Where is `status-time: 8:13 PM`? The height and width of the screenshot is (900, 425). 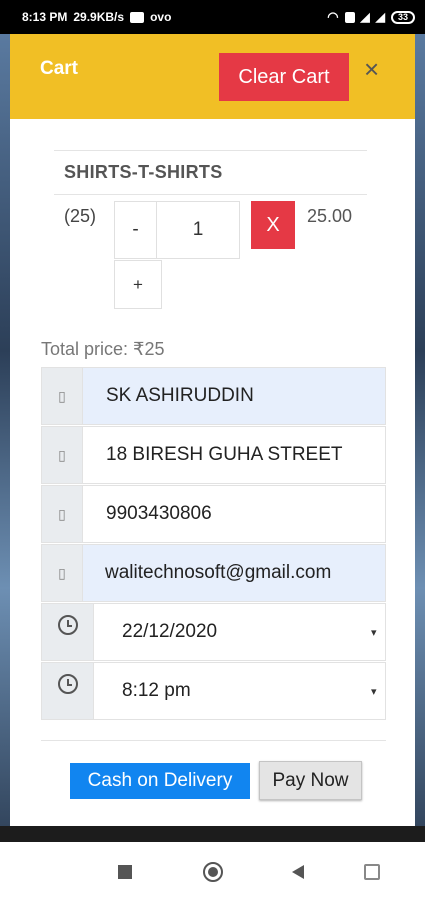
status-time: 8:13 PM is located at coordinates (45, 17).